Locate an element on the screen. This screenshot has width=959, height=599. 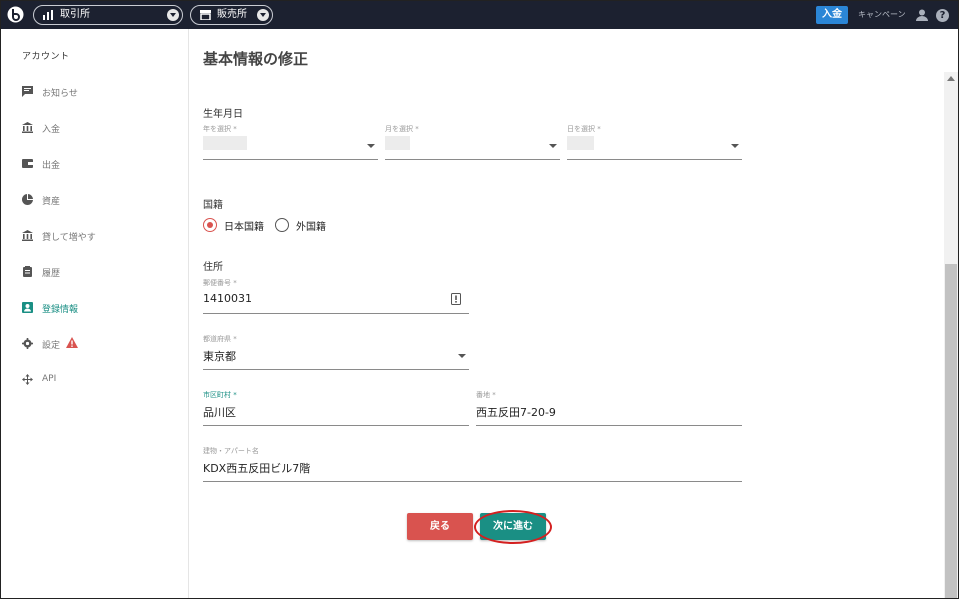
address-lookup-icon is located at coordinates (456, 299).